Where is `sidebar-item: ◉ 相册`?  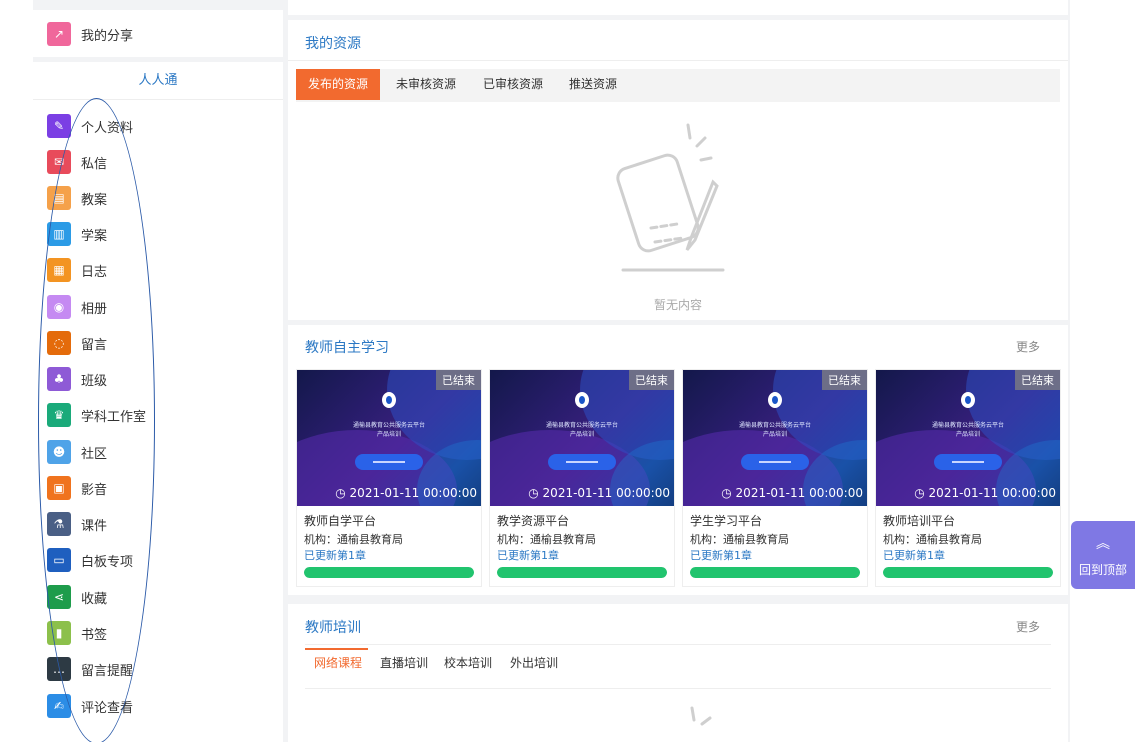
sidebar-item: ◉ 相册 is located at coordinates (77, 307).